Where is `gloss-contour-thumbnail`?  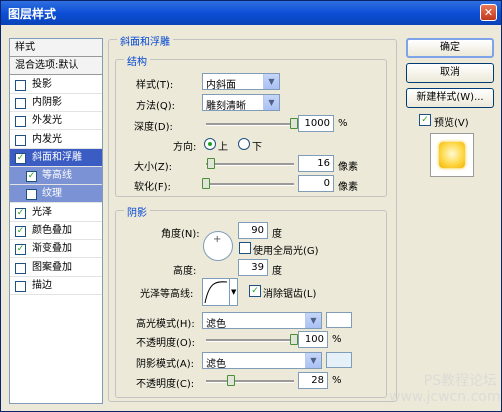
gloss-contour-thumbnail is located at coordinates (216, 292).